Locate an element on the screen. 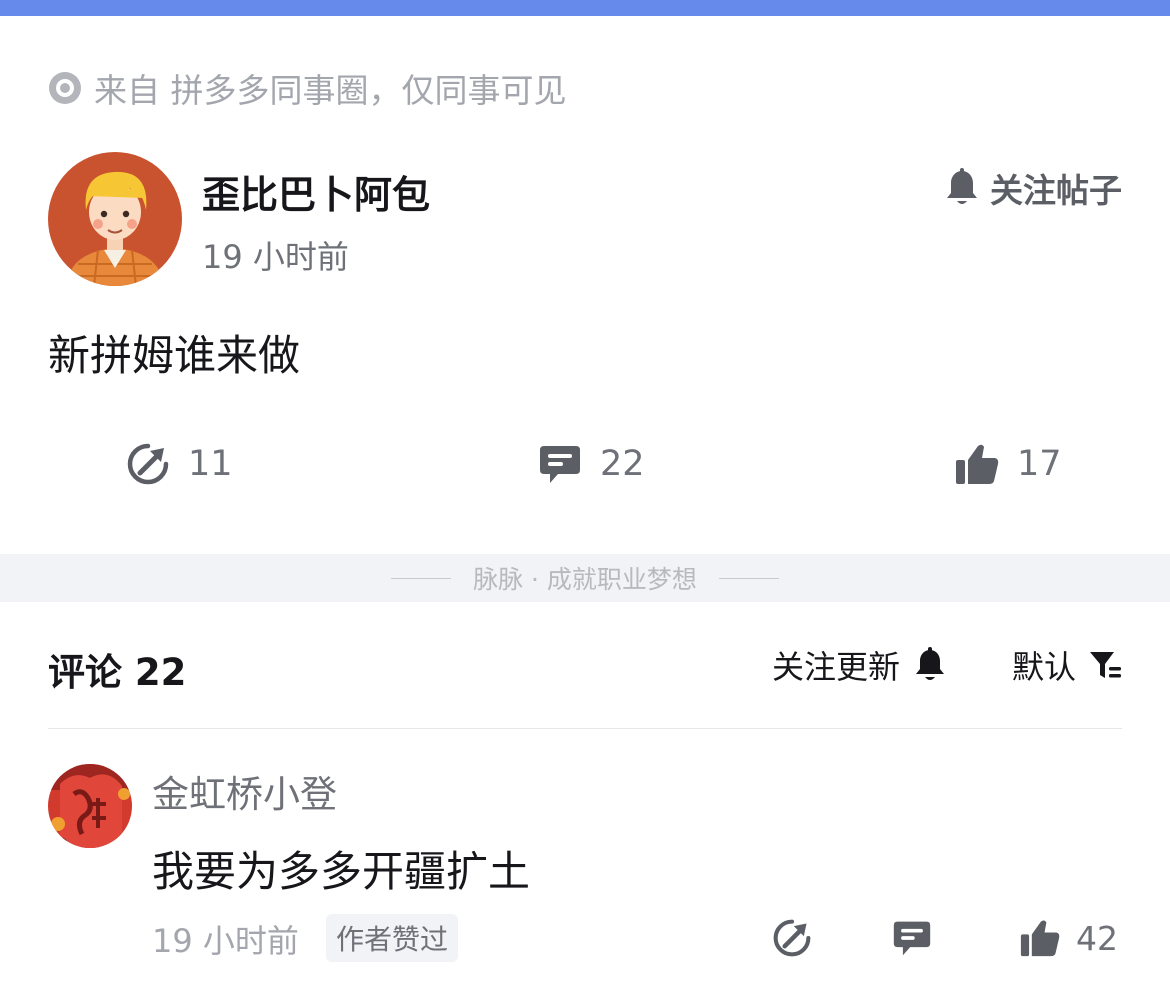 This screenshot has height=999, width=1170. target-icon is located at coordinates (65, 88).